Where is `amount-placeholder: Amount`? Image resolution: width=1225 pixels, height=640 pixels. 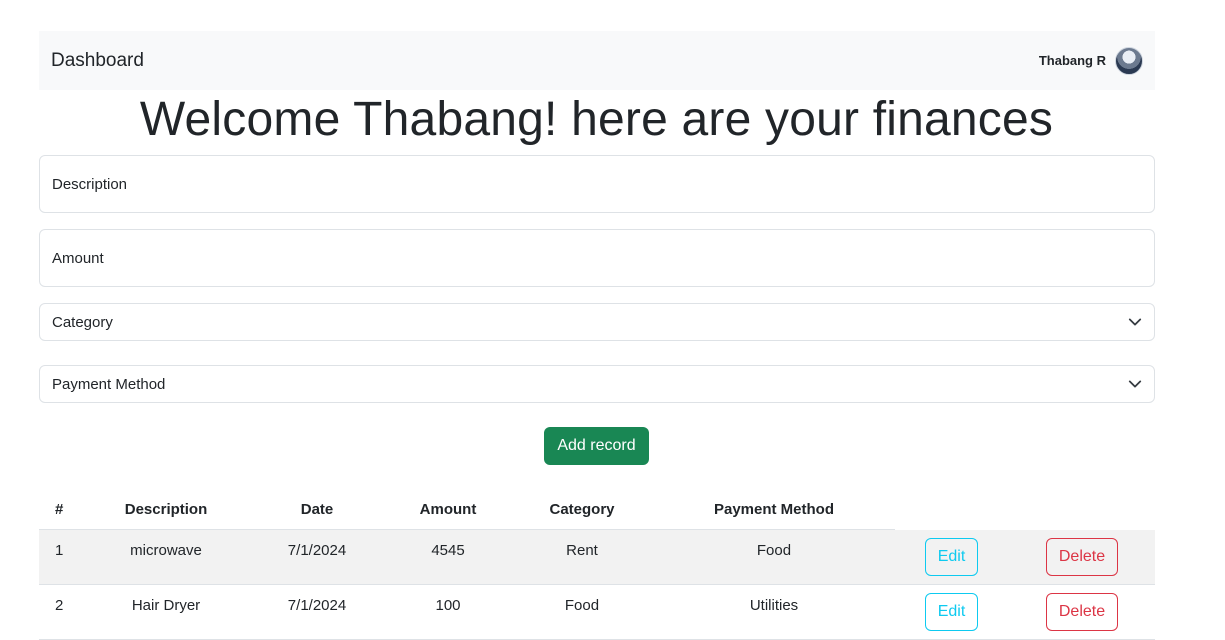
amount-placeholder: Amount is located at coordinates (78, 258).